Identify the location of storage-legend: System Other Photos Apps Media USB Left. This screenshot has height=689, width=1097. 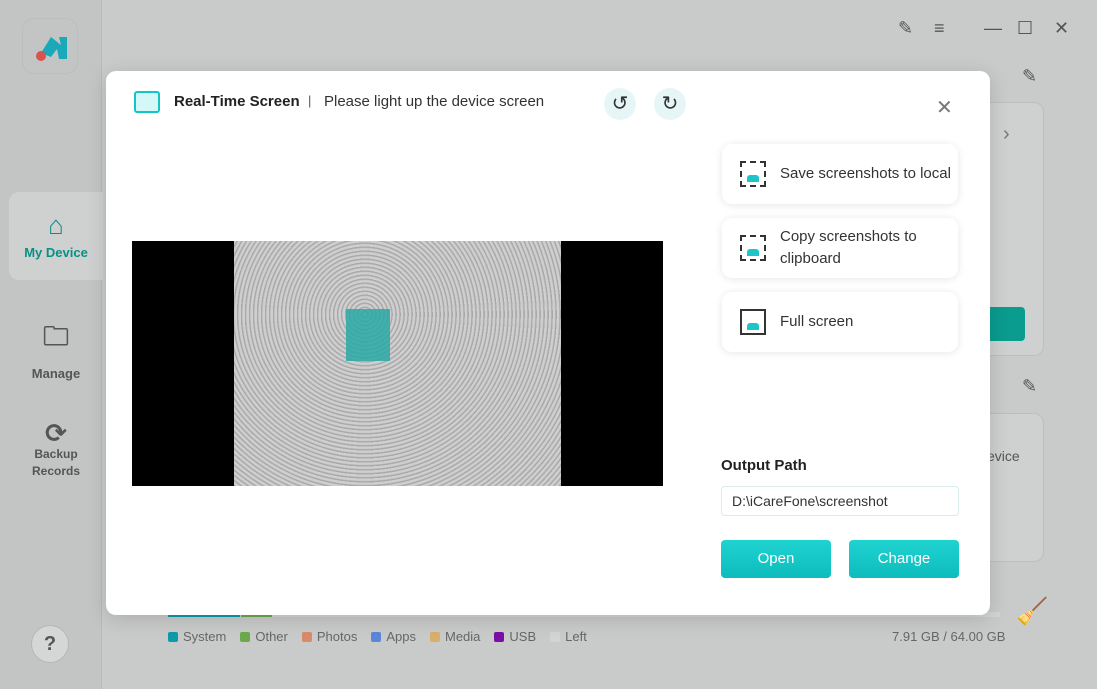
(377, 636).